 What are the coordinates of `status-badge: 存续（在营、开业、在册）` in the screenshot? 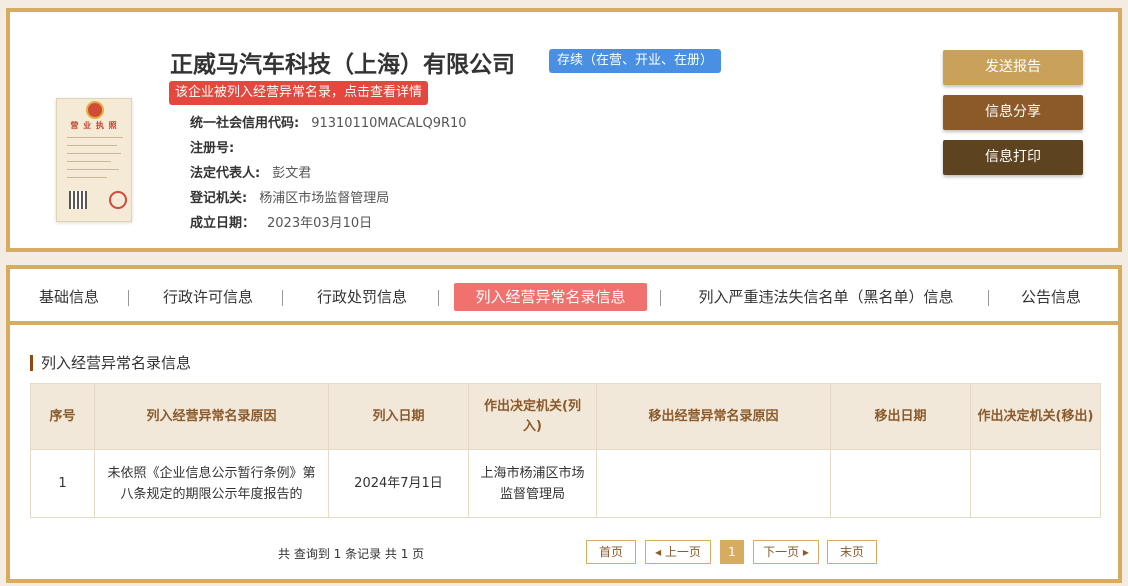 It's located at (635, 61).